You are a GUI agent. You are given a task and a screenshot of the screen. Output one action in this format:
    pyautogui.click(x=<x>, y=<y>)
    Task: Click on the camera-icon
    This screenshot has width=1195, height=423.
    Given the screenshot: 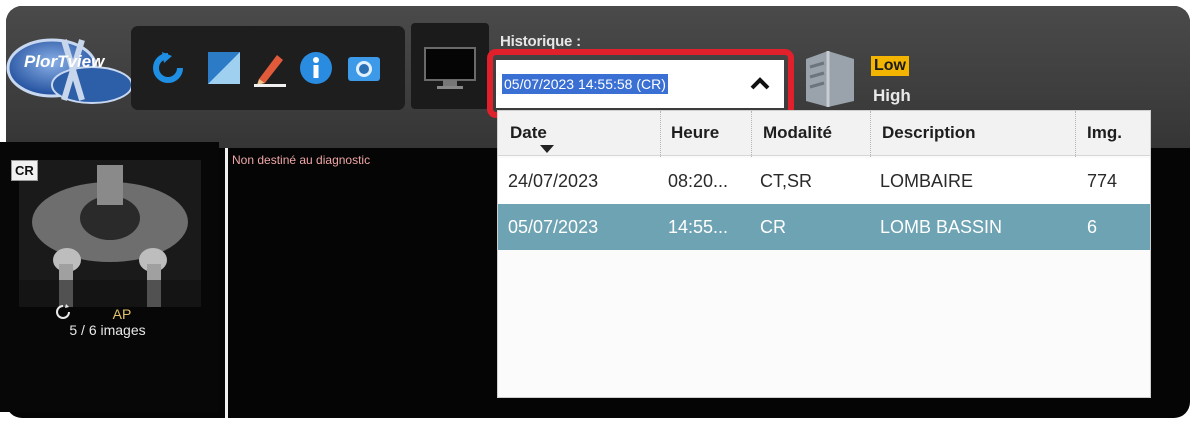 What is the action you would take?
    pyautogui.click(x=364, y=68)
    